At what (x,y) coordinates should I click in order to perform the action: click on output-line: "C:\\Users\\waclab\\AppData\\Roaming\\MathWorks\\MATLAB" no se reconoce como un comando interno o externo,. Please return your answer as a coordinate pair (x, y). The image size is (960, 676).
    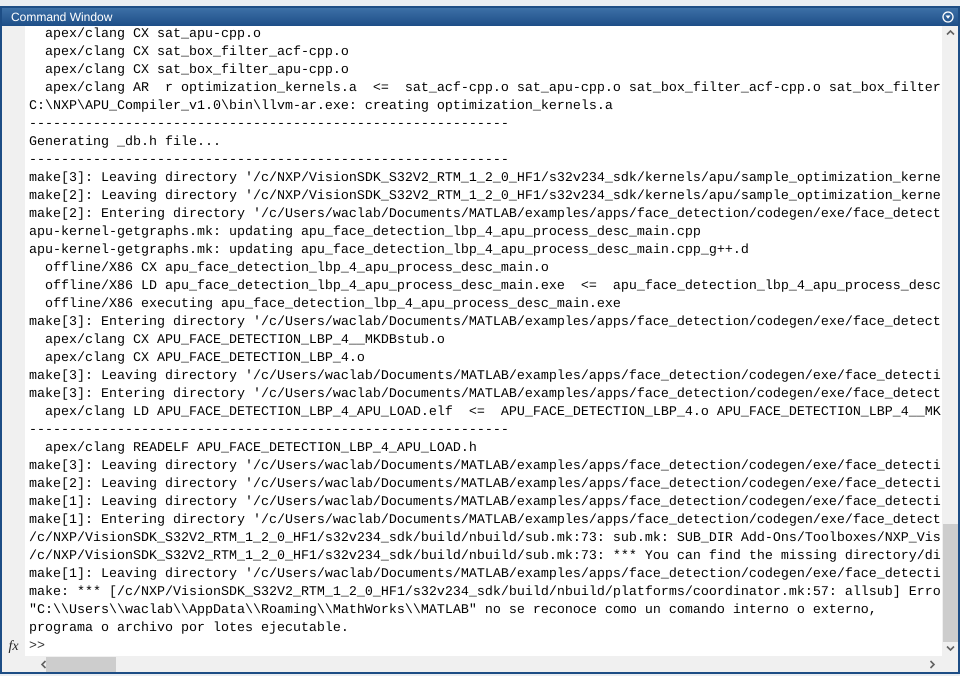
    Looking at the image, I should click on (453, 611).